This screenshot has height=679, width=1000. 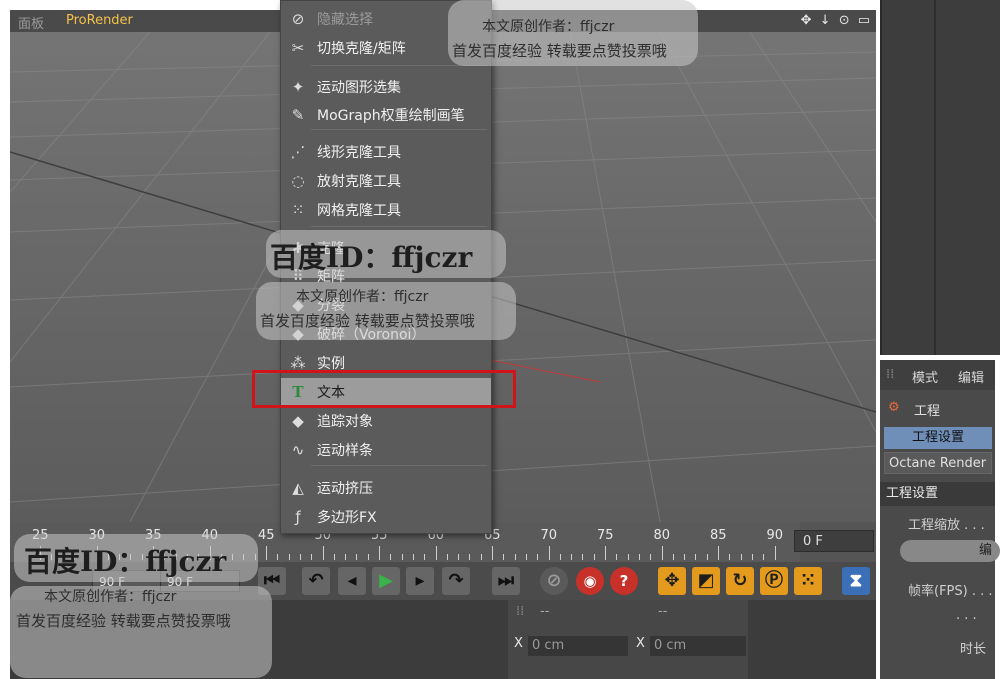 What do you see at coordinates (298, 115) in the screenshot?
I see `weight-paint-brush-icon: ✎` at bounding box center [298, 115].